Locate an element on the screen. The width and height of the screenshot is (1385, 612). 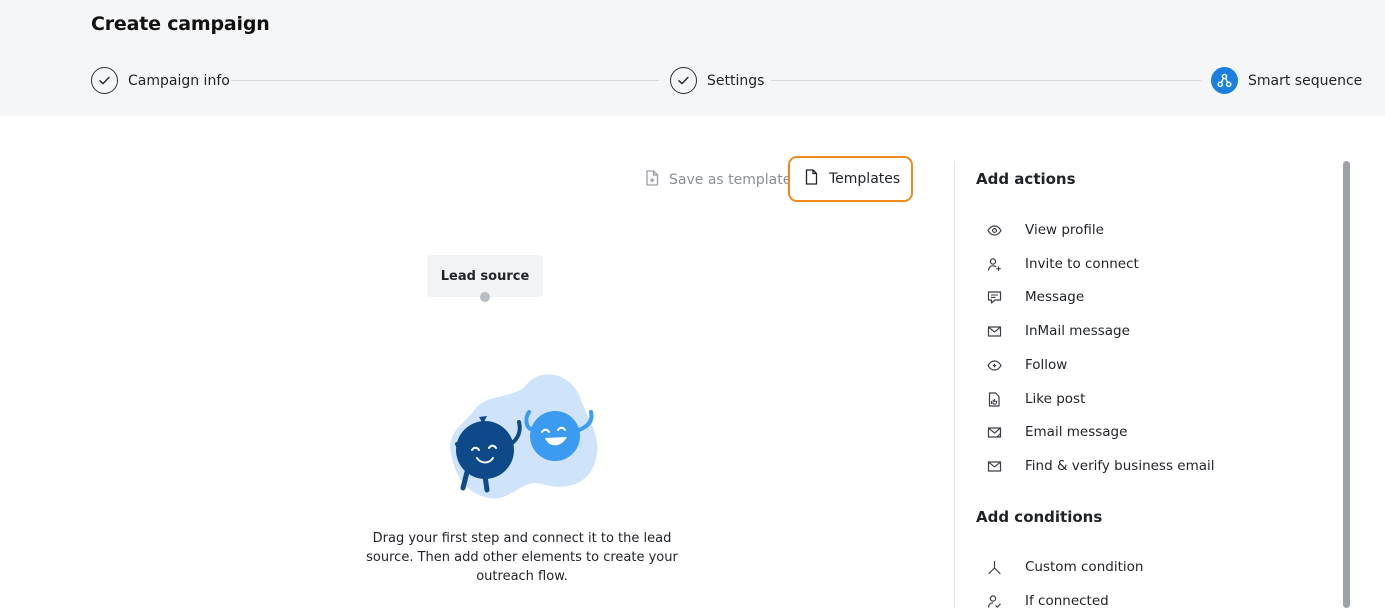
like-post-icon is located at coordinates (994, 399).